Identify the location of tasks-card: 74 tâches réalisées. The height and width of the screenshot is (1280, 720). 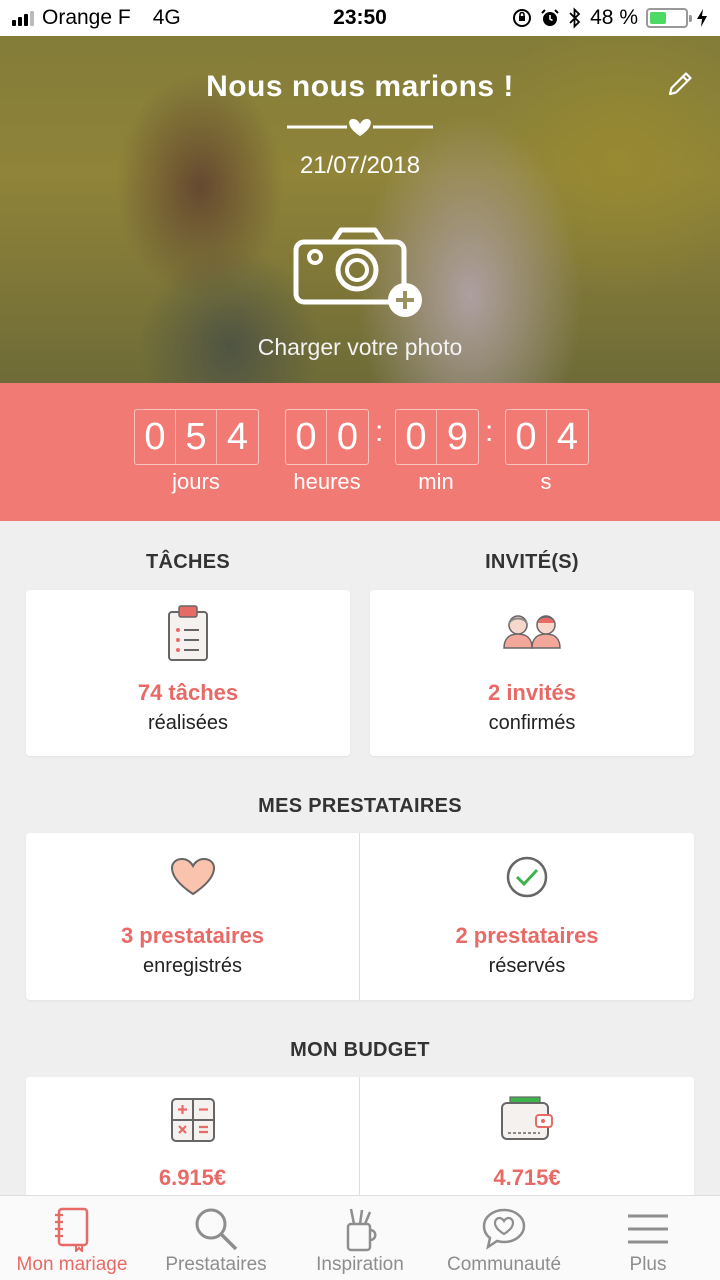
(188, 673).